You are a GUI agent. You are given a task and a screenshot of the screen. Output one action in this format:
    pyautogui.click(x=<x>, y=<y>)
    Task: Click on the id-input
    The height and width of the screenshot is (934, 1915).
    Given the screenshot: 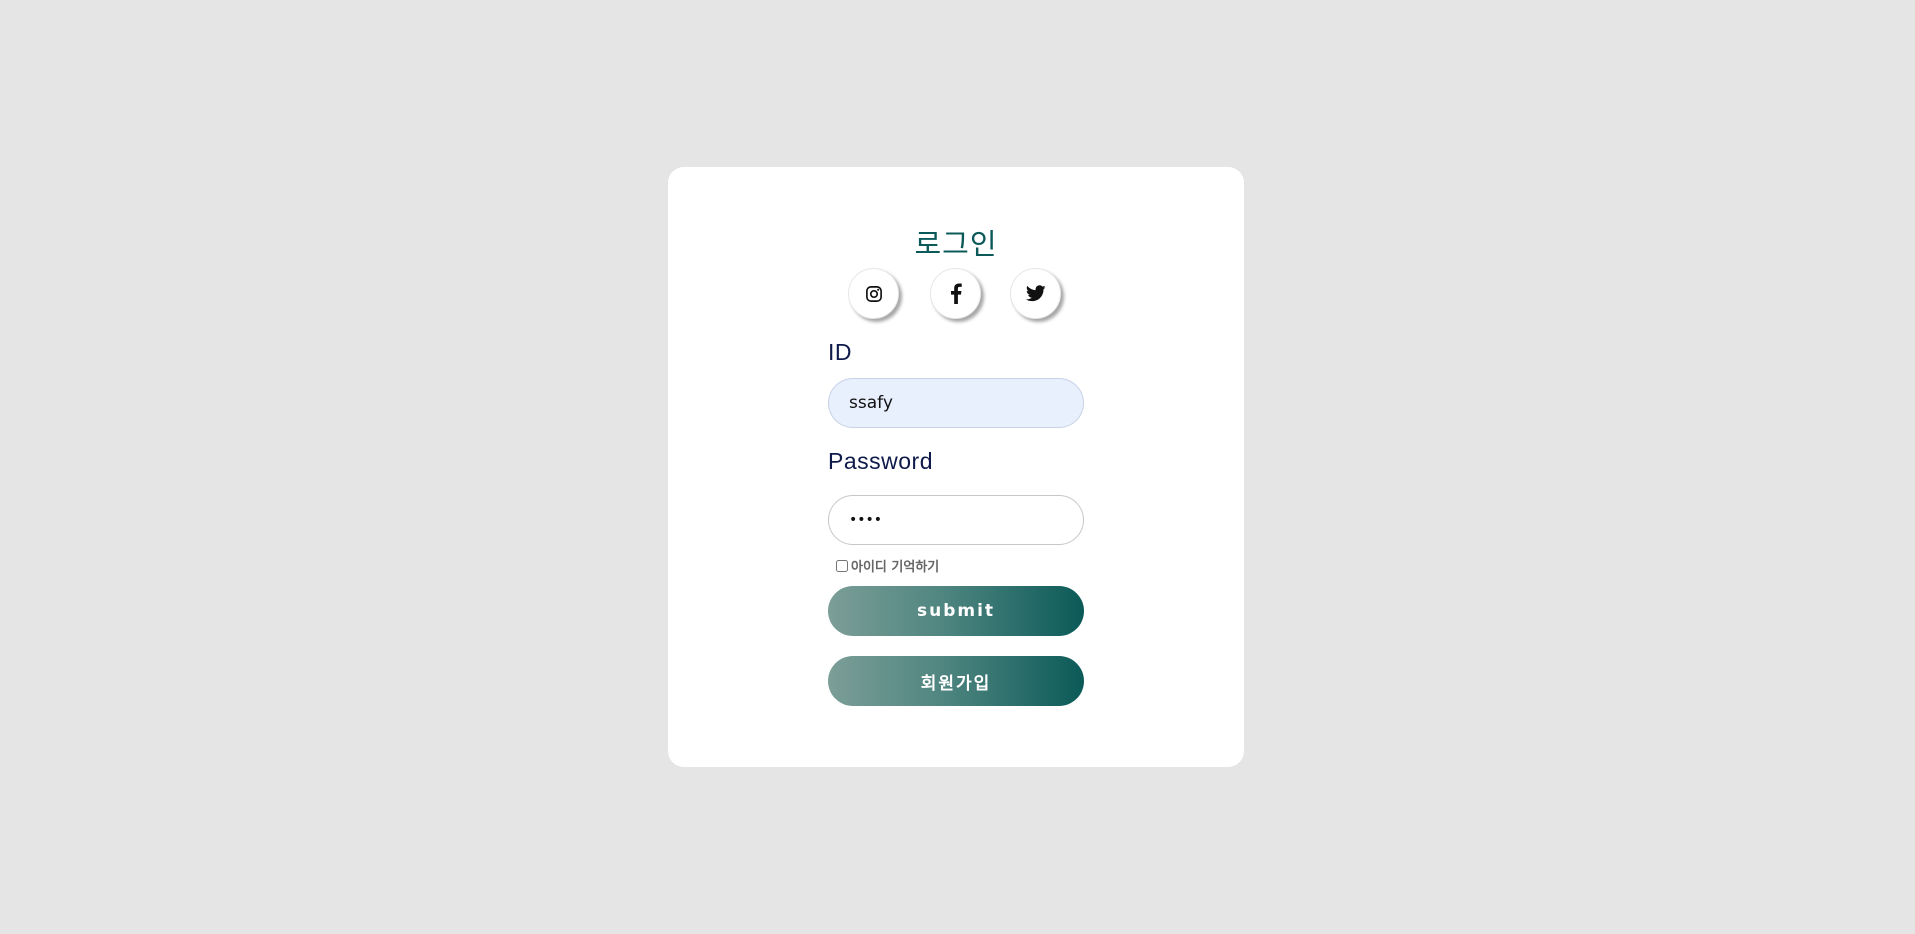 What is the action you would take?
    pyautogui.click(x=956, y=403)
    